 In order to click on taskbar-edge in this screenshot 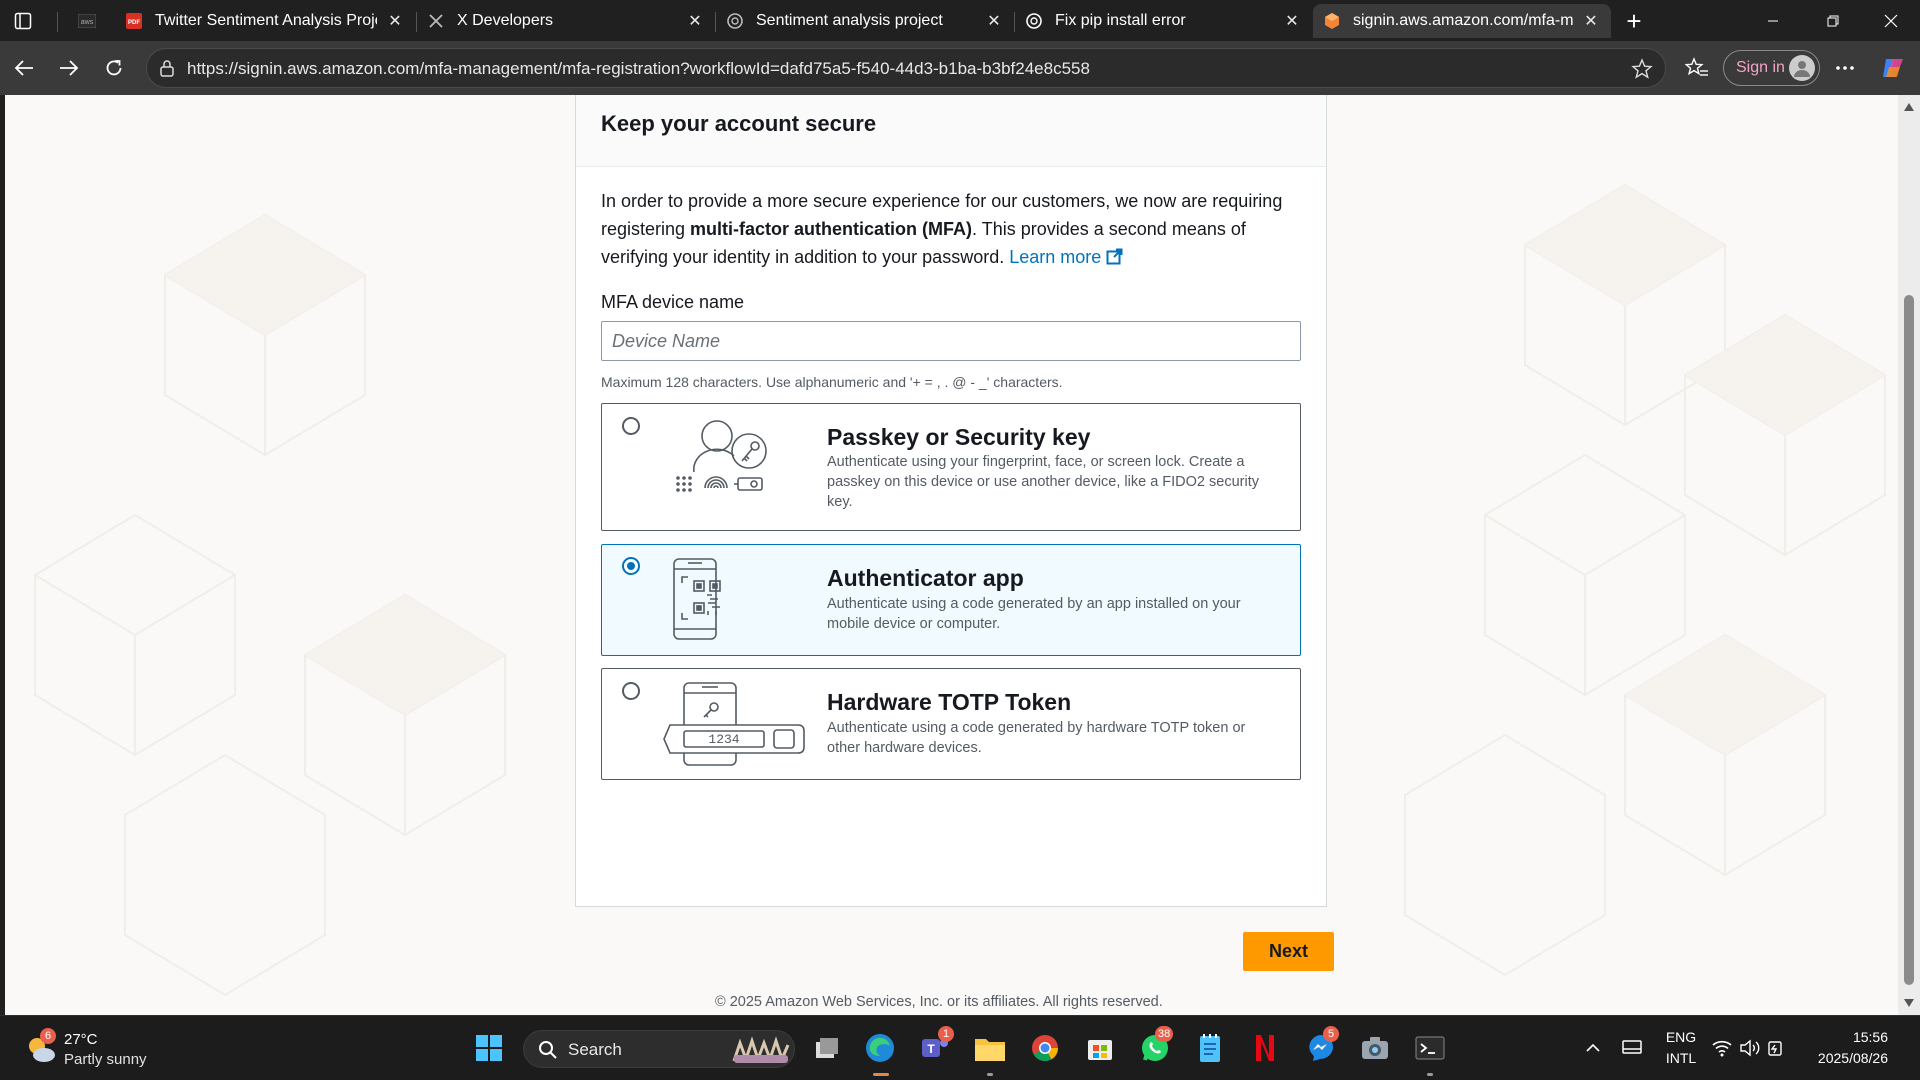, I will do `click(880, 1048)`.